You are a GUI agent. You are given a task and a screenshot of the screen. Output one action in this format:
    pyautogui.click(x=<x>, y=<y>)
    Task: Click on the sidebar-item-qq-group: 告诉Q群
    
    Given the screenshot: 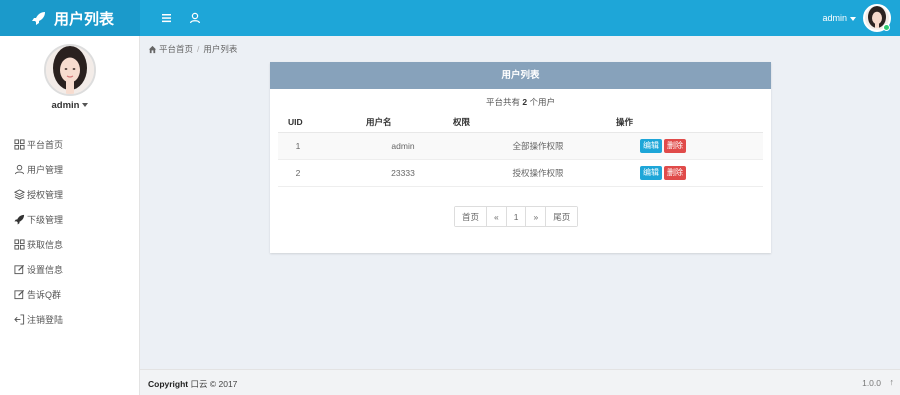 What is the action you would take?
    pyautogui.click(x=70, y=294)
    